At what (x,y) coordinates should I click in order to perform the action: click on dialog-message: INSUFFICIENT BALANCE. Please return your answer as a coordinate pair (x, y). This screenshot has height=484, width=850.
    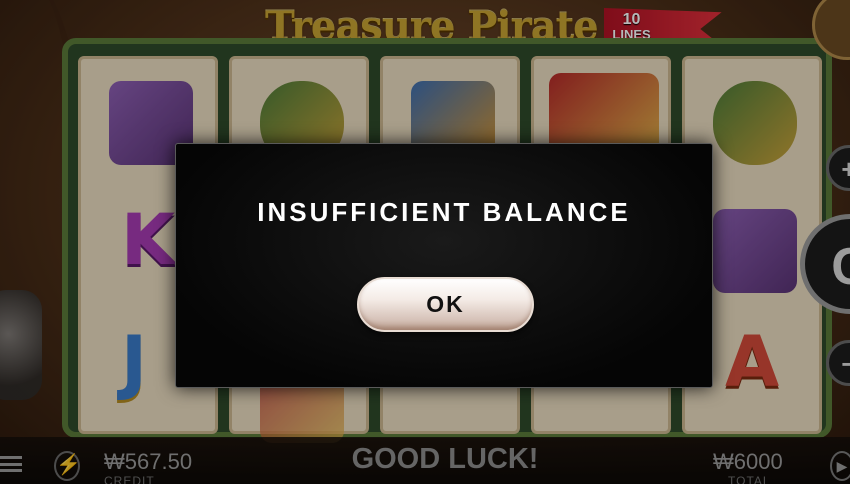
    Looking at the image, I should click on (444, 212).